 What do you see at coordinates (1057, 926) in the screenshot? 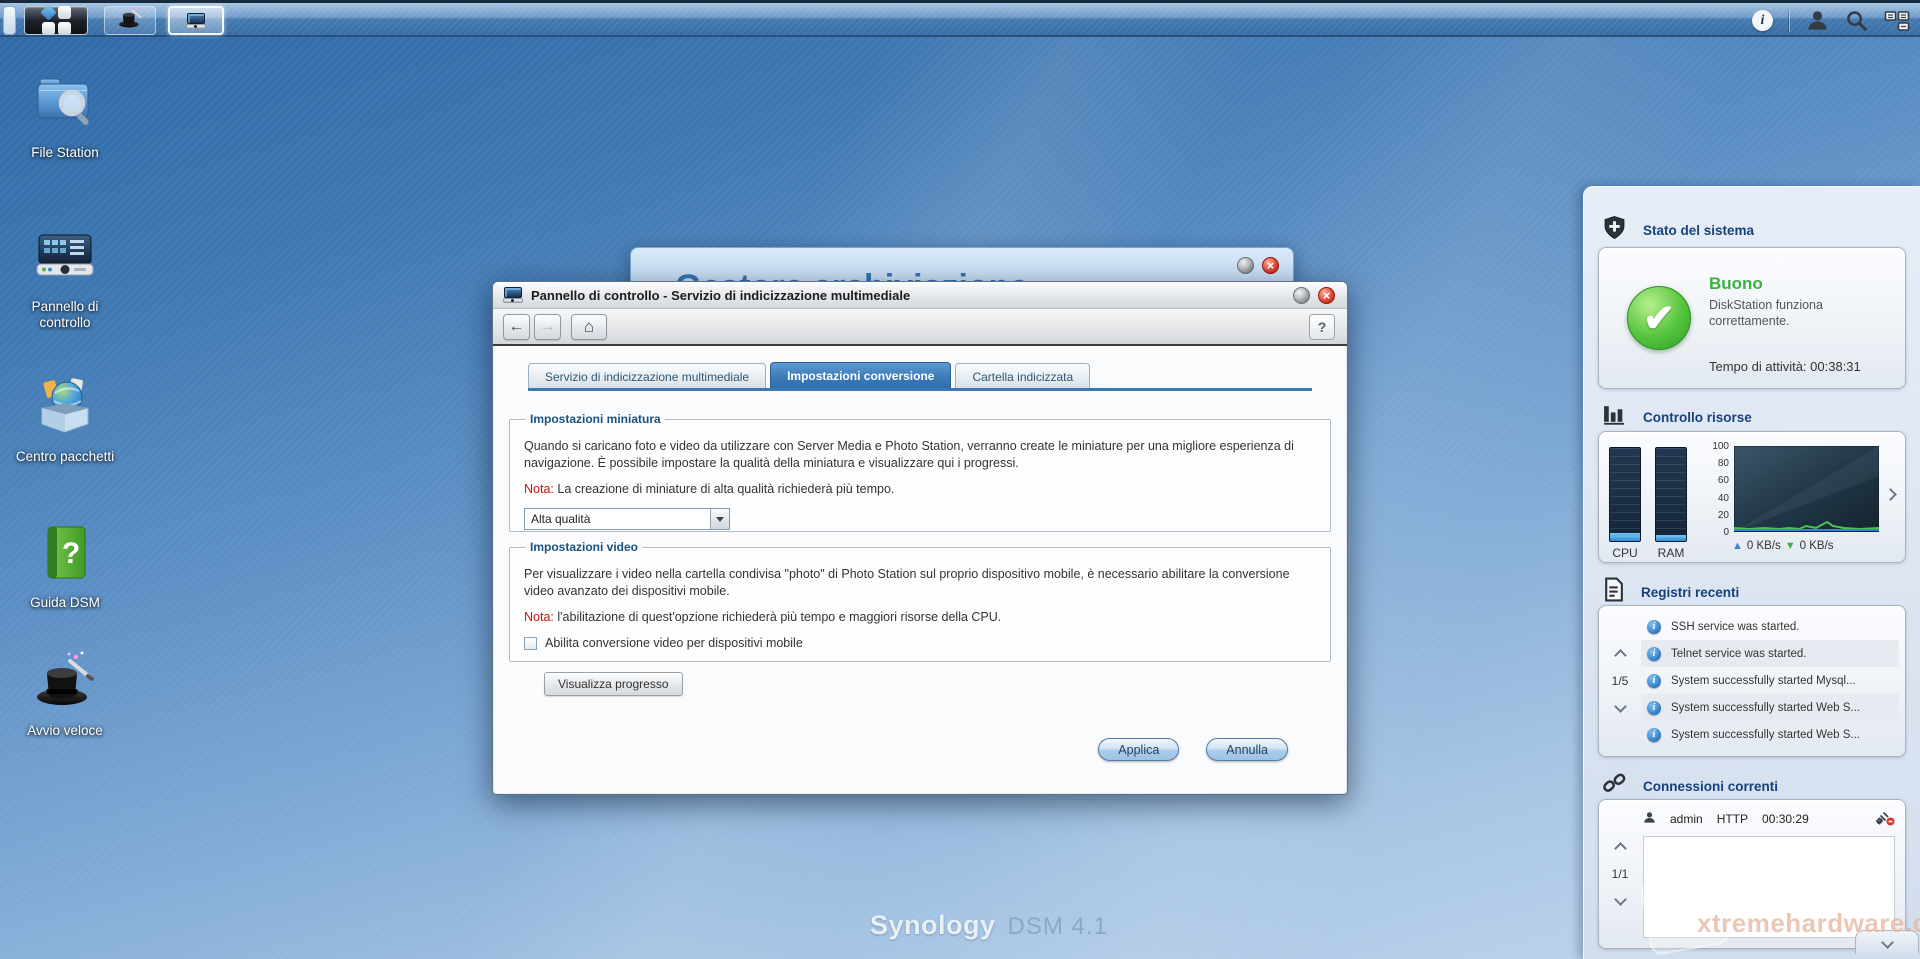
I see `dsm-version: DSM 4.1` at bounding box center [1057, 926].